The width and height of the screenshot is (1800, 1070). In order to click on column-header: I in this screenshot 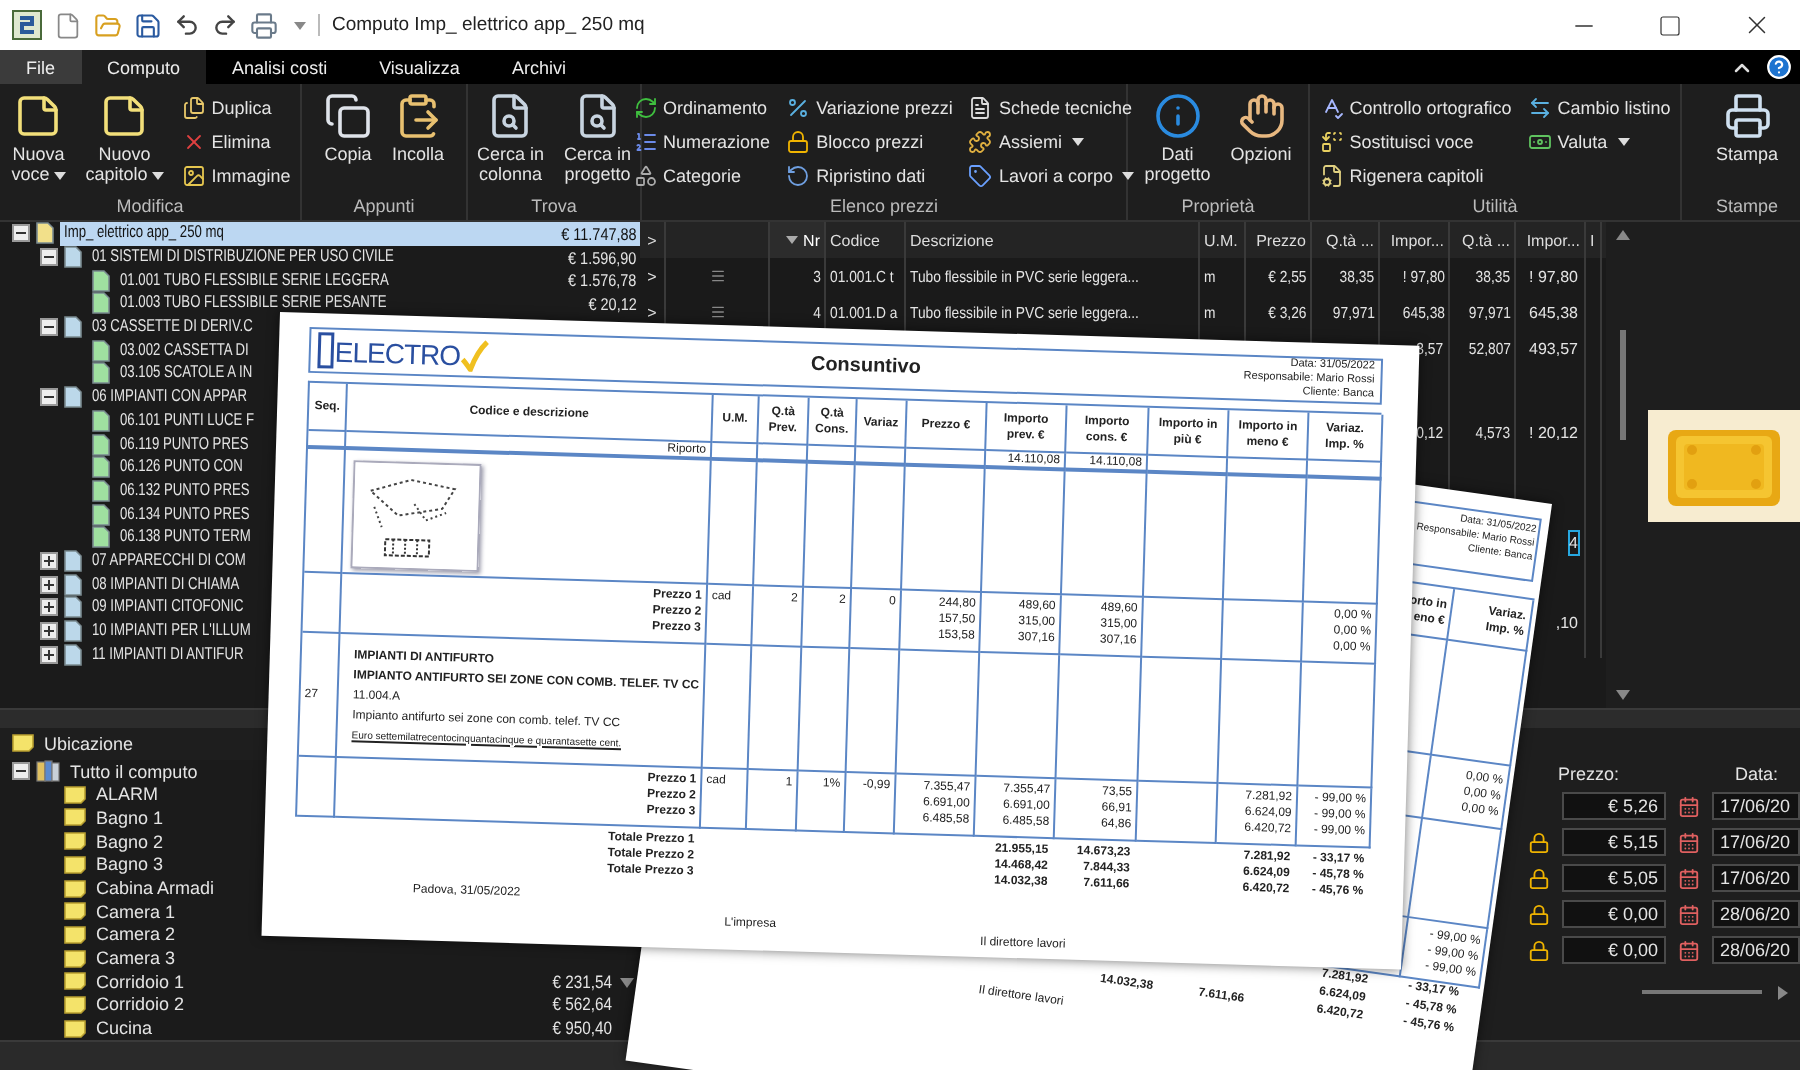, I will do `click(1594, 240)`.